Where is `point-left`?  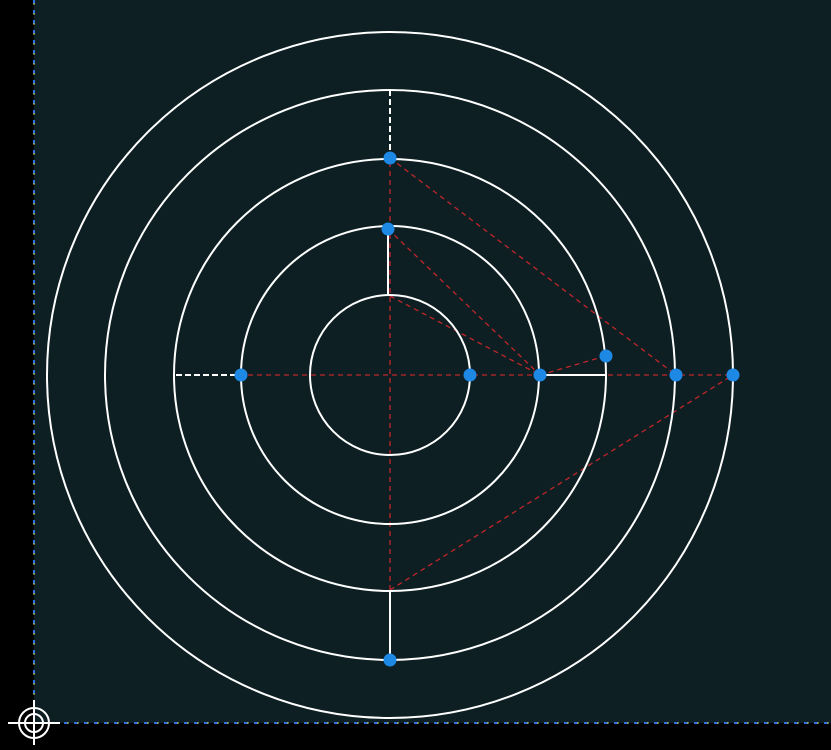
point-left is located at coordinates (241, 375).